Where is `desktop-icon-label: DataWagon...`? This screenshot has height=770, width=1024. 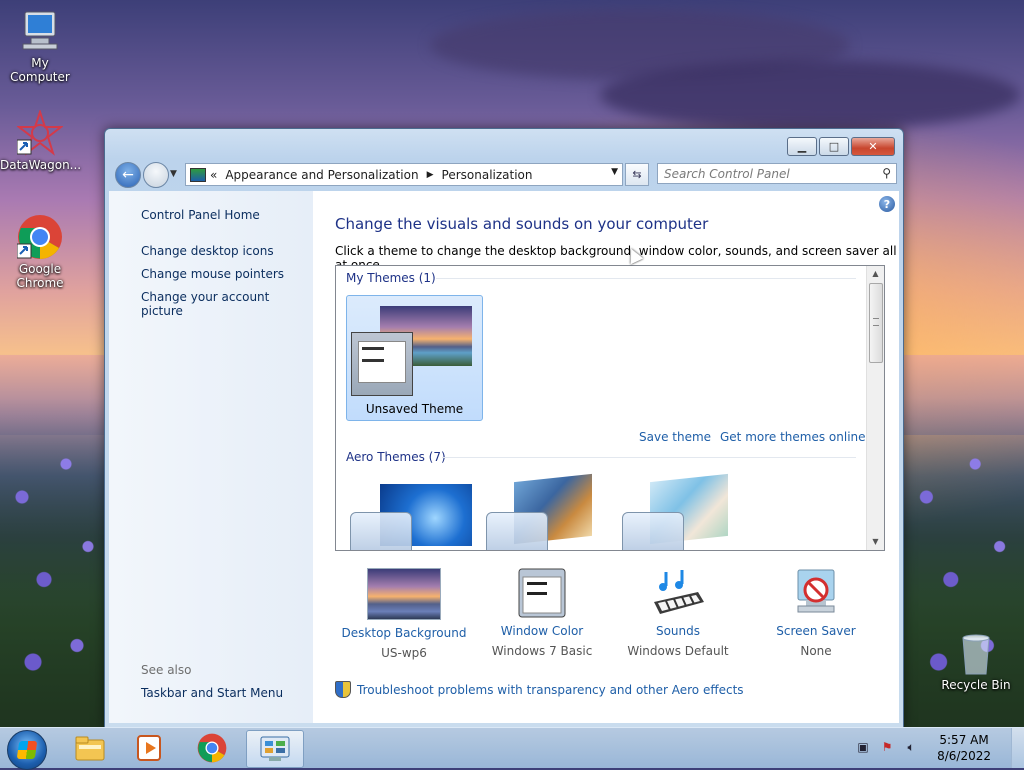 desktop-icon-label: DataWagon... is located at coordinates (41, 165).